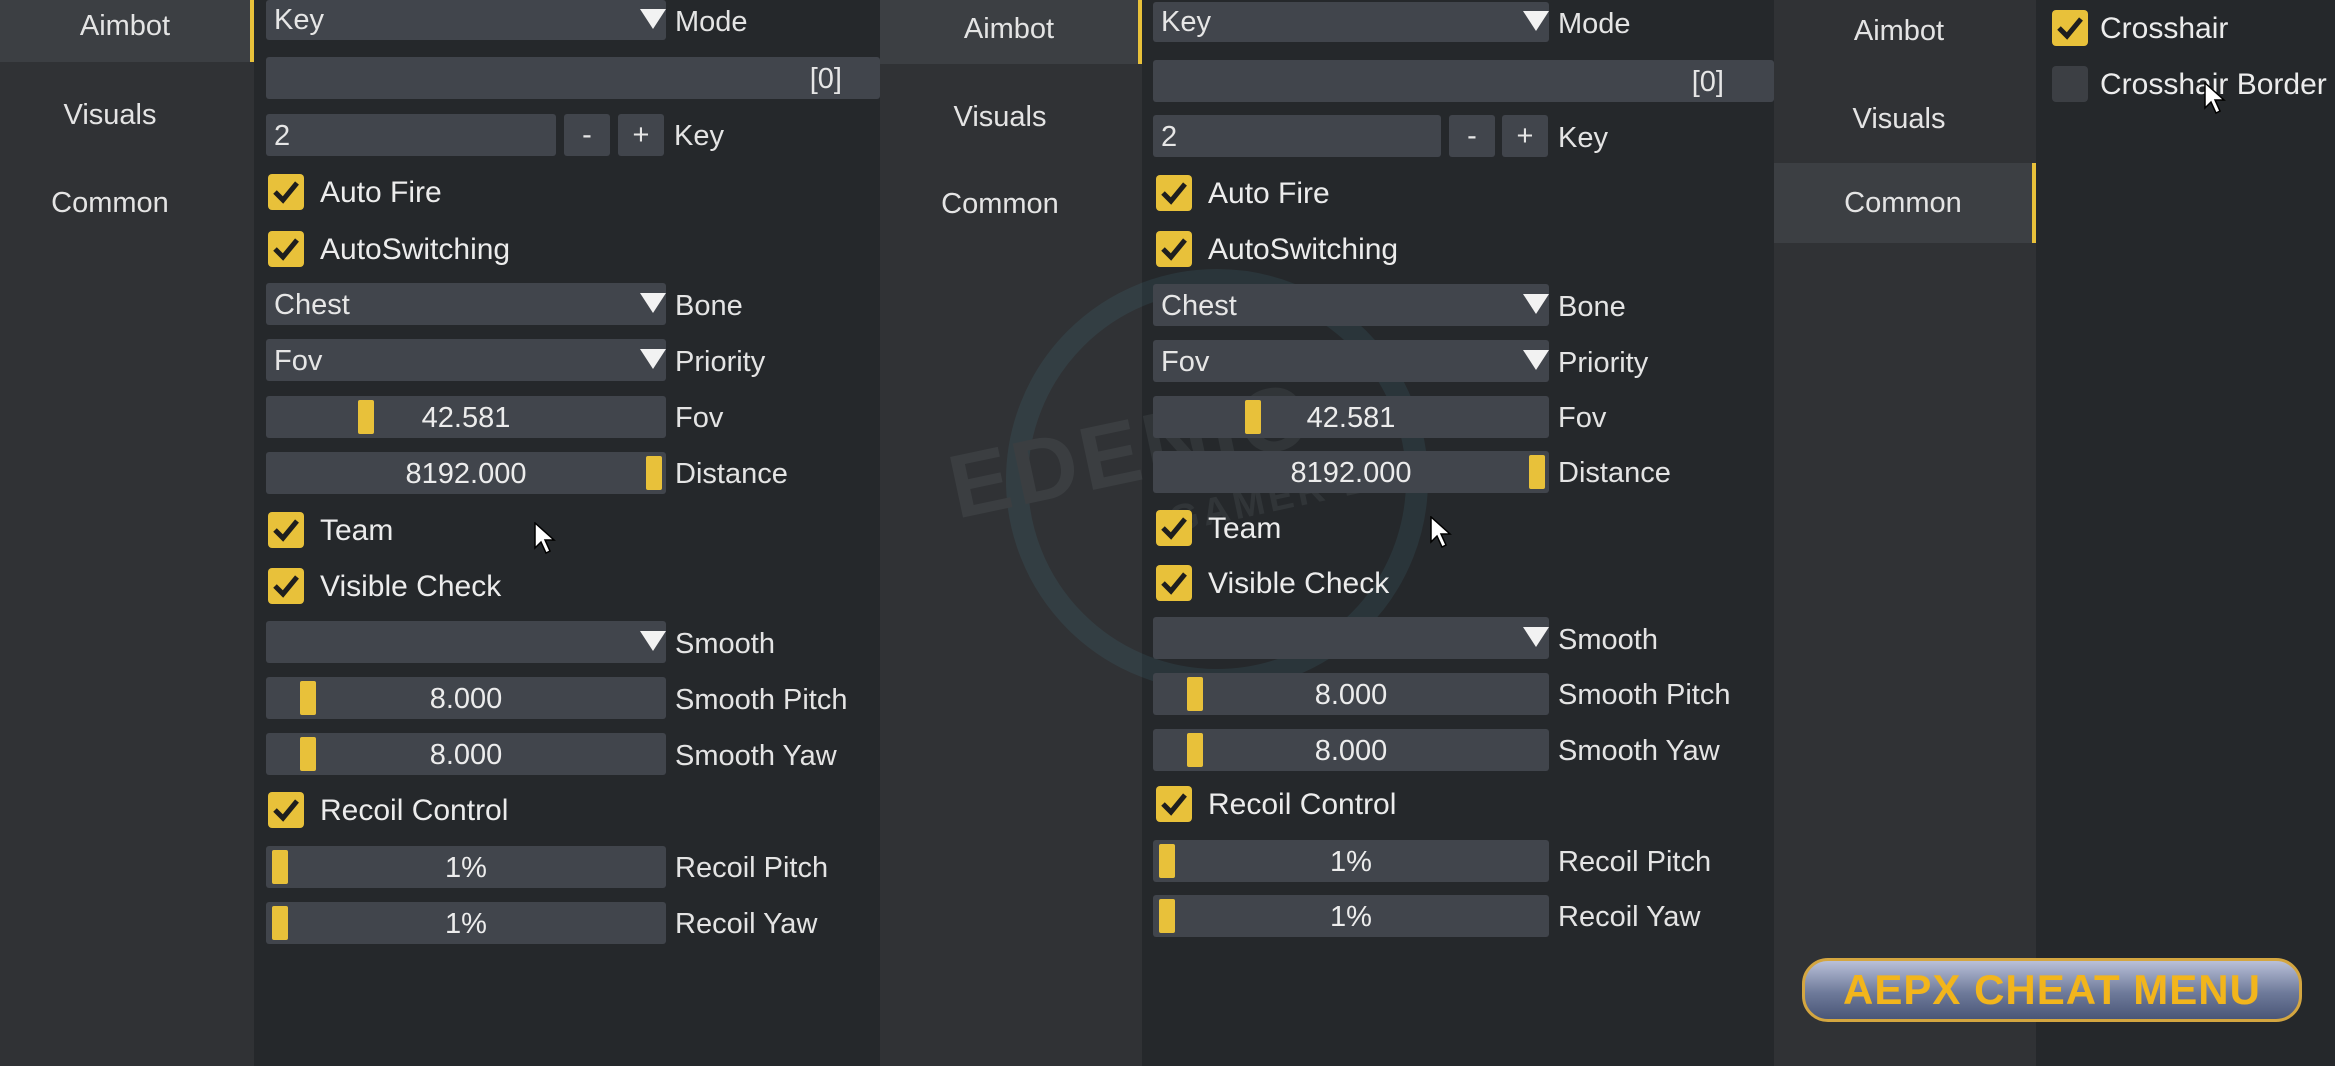  What do you see at coordinates (1639, 751) in the screenshot?
I see `smooth-yaw-label: Smooth Yaw` at bounding box center [1639, 751].